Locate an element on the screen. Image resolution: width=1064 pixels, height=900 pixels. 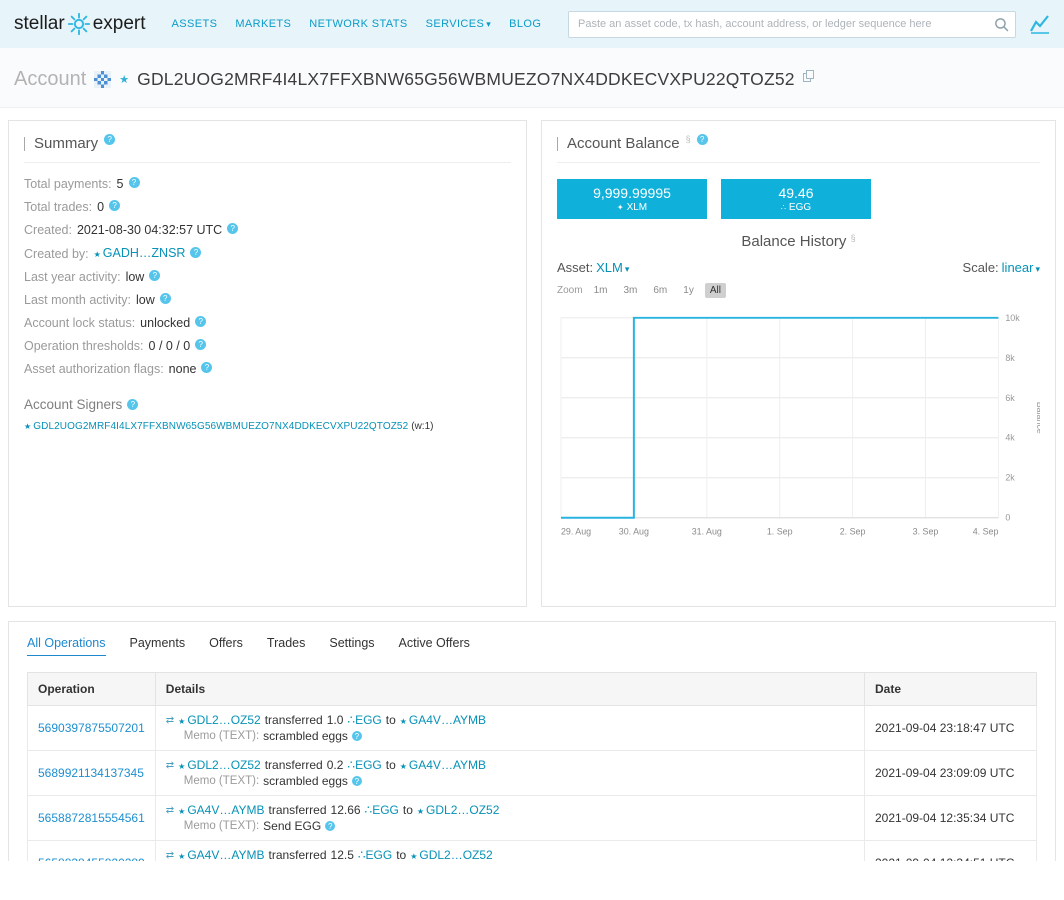
operation-id-link: 5658872815554561 is located at coordinates (91, 818).